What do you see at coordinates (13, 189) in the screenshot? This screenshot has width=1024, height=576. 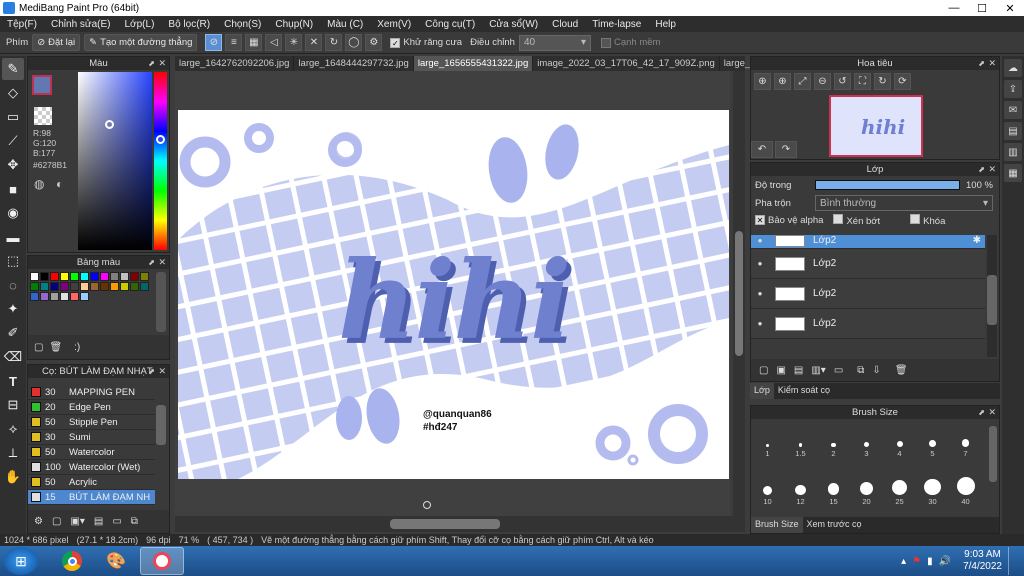 I see `fill-rect-tool-icon: ■` at bounding box center [13, 189].